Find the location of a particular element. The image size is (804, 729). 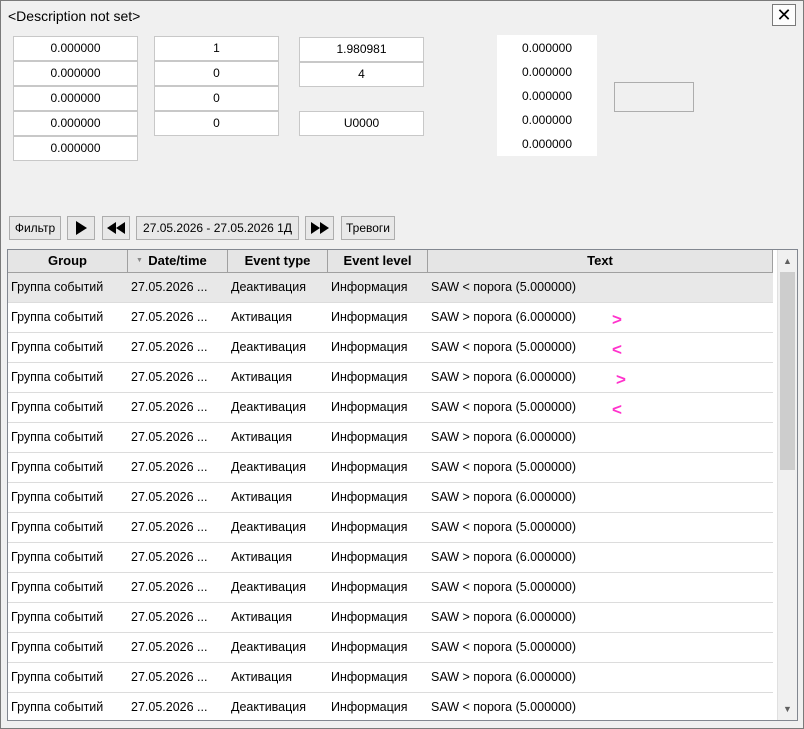

scroll-up-icon: ▲ is located at coordinates (787, 261).